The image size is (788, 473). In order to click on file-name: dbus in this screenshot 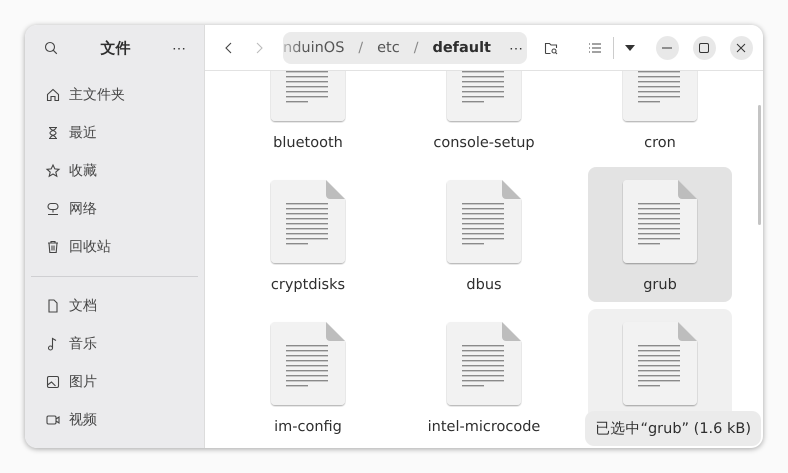, I will do `click(484, 285)`.